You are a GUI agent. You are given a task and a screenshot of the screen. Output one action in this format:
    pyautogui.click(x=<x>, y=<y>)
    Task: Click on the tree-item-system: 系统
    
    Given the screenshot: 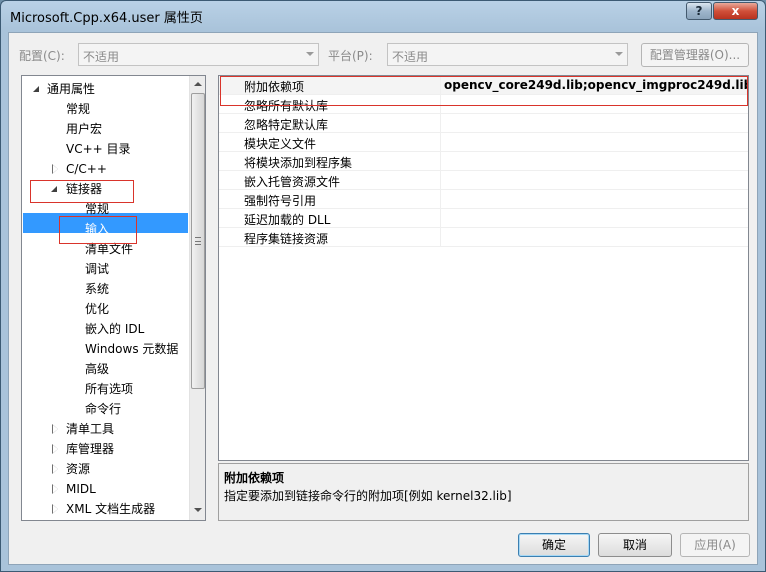 What is the action you would take?
    pyautogui.click(x=104, y=289)
    